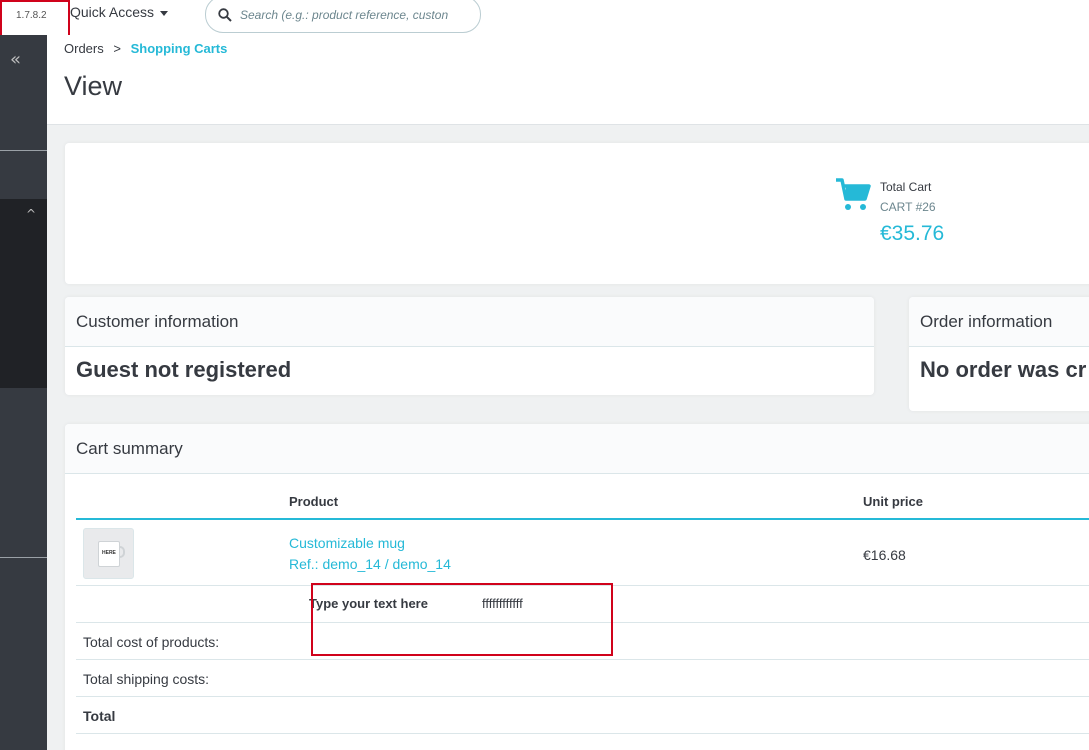 This screenshot has height=750, width=1089. I want to click on breadcrumb-shopping-carts: Shopping Carts, so click(179, 48).